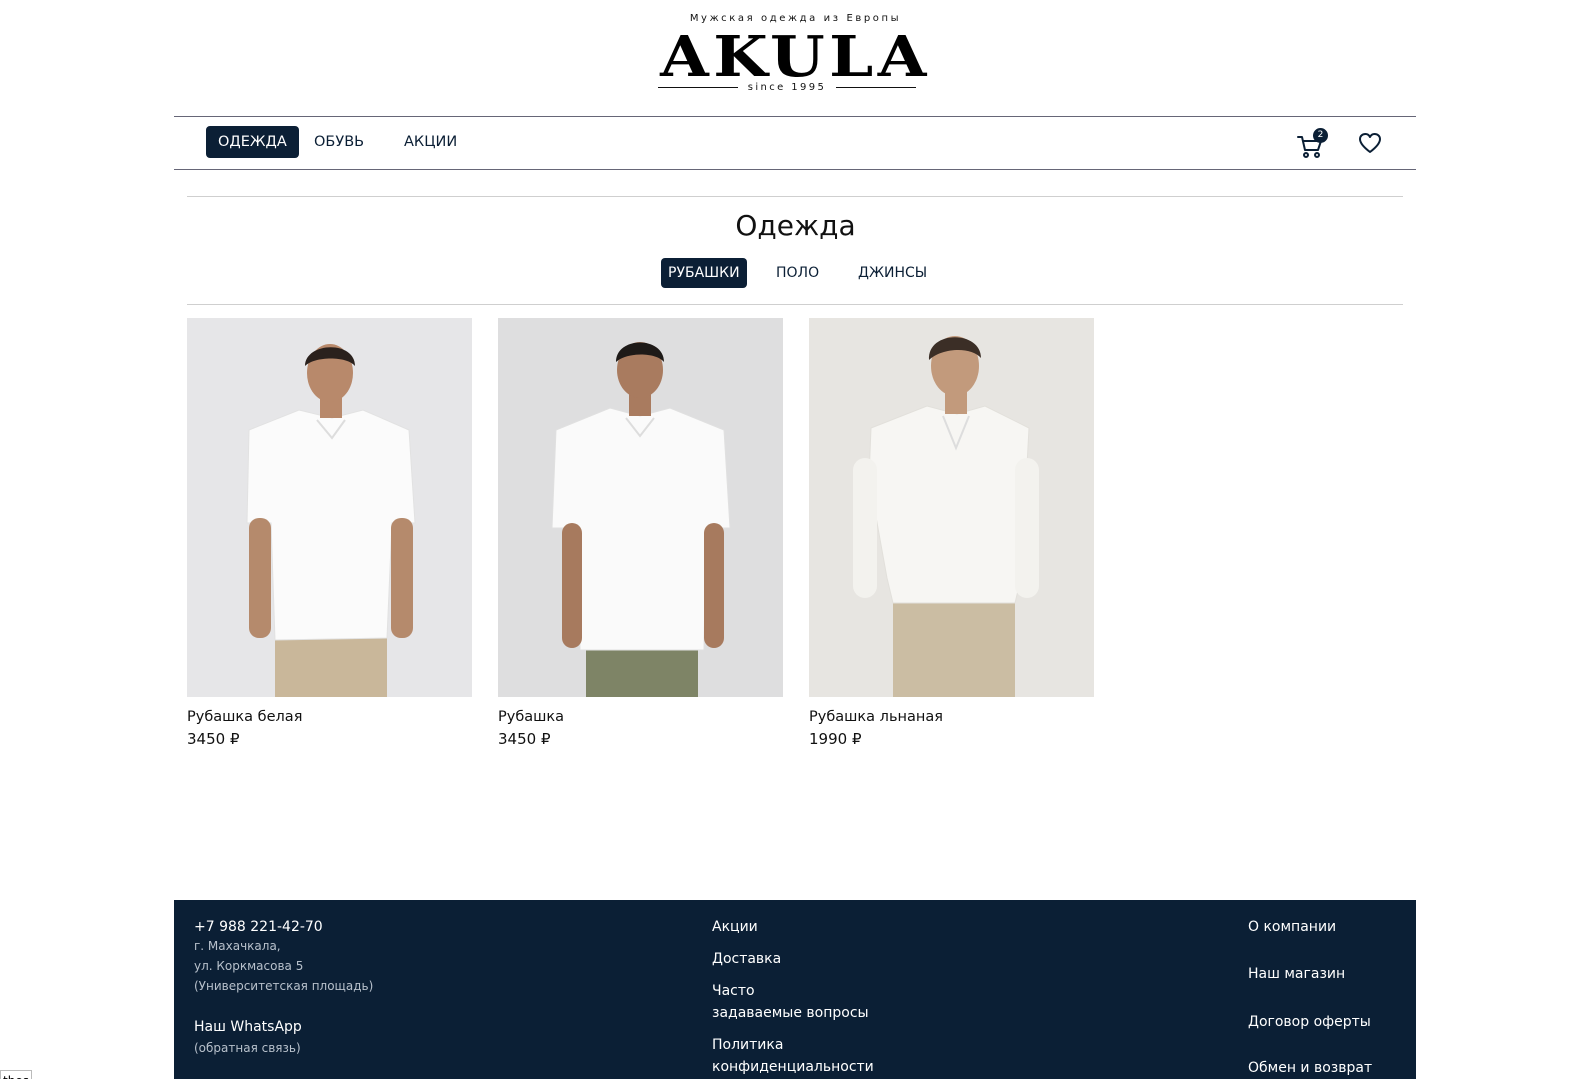  Describe the element at coordinates (1296, 974) in the screenshot. I see `footer-link-store: Наш магазин` at that location.